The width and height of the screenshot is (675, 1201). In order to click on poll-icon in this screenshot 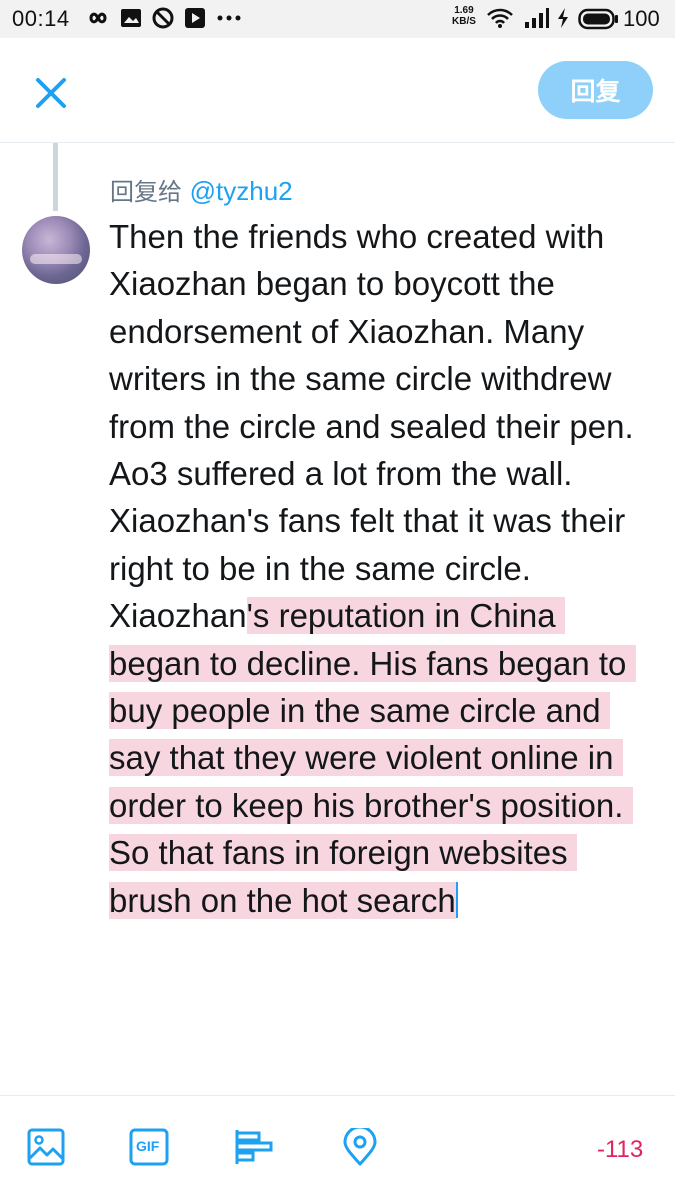, I will do `click(254, 1147)`.